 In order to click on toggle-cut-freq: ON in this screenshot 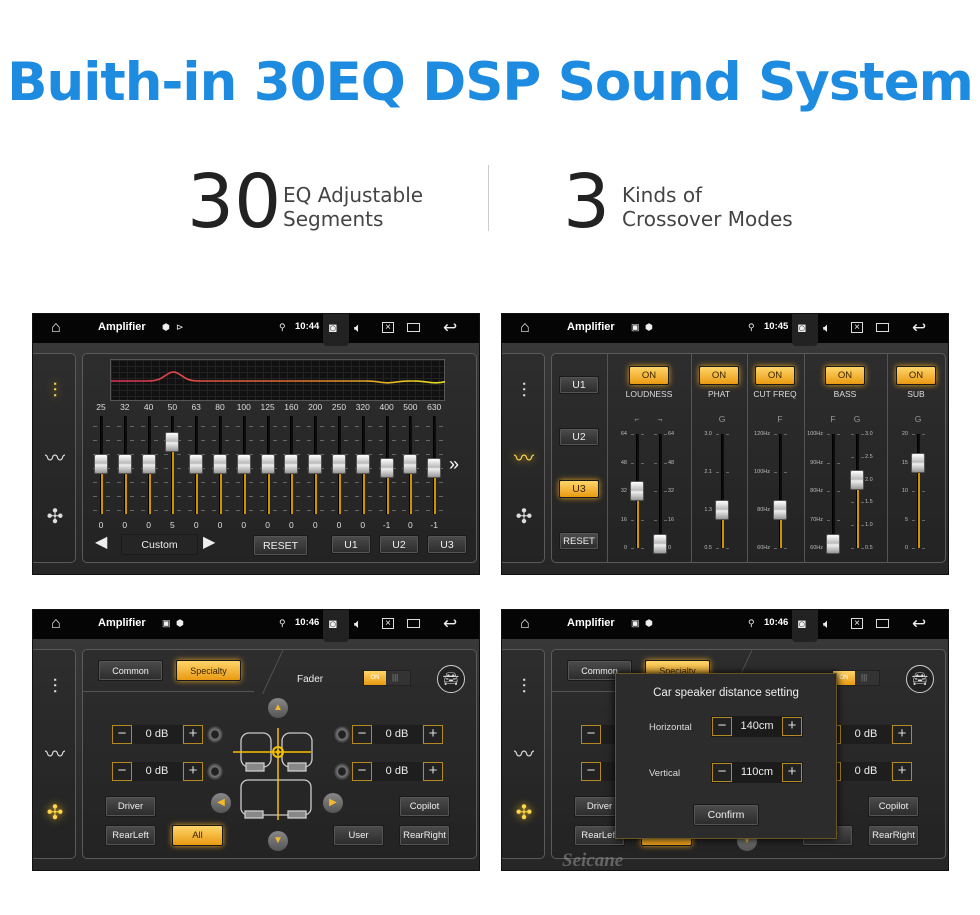, I will do `click(775, 375)`.